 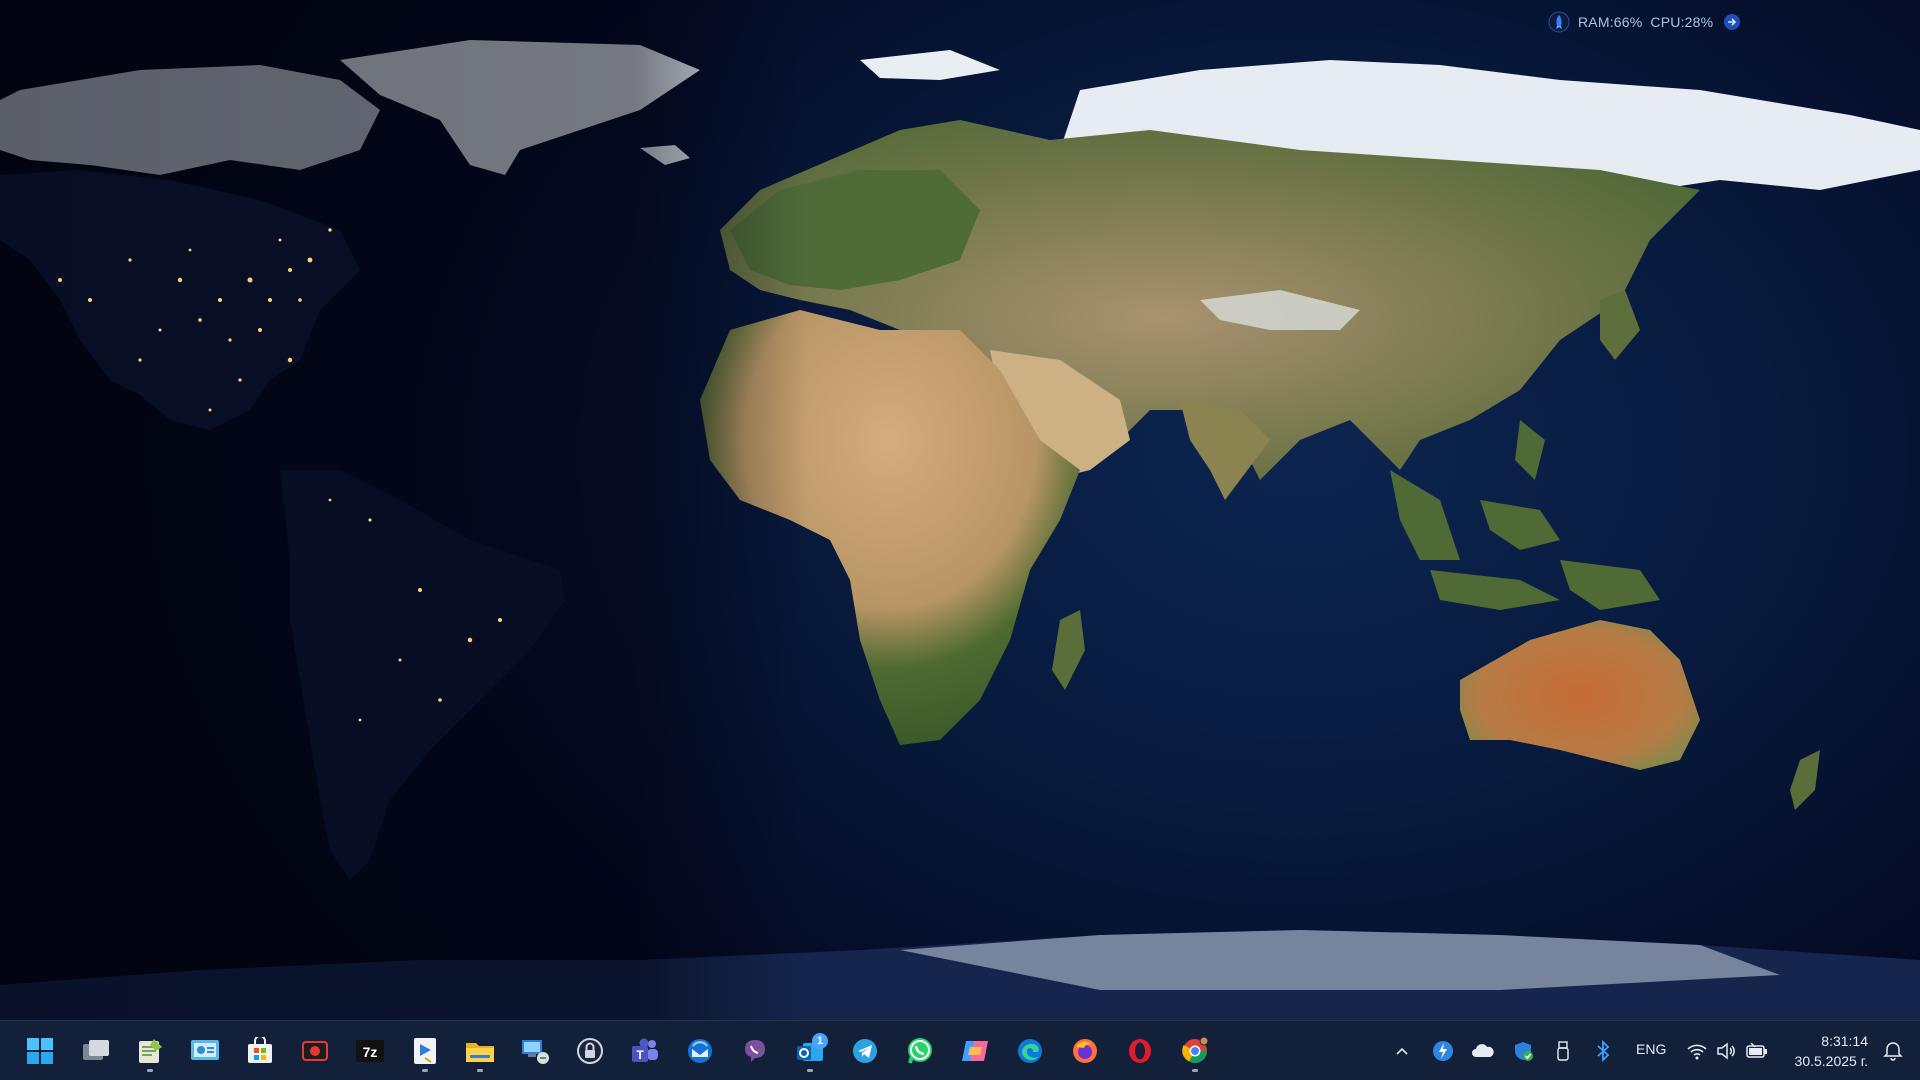 I want to click on bluetooth-icon, so click(x=1603, y=1051).